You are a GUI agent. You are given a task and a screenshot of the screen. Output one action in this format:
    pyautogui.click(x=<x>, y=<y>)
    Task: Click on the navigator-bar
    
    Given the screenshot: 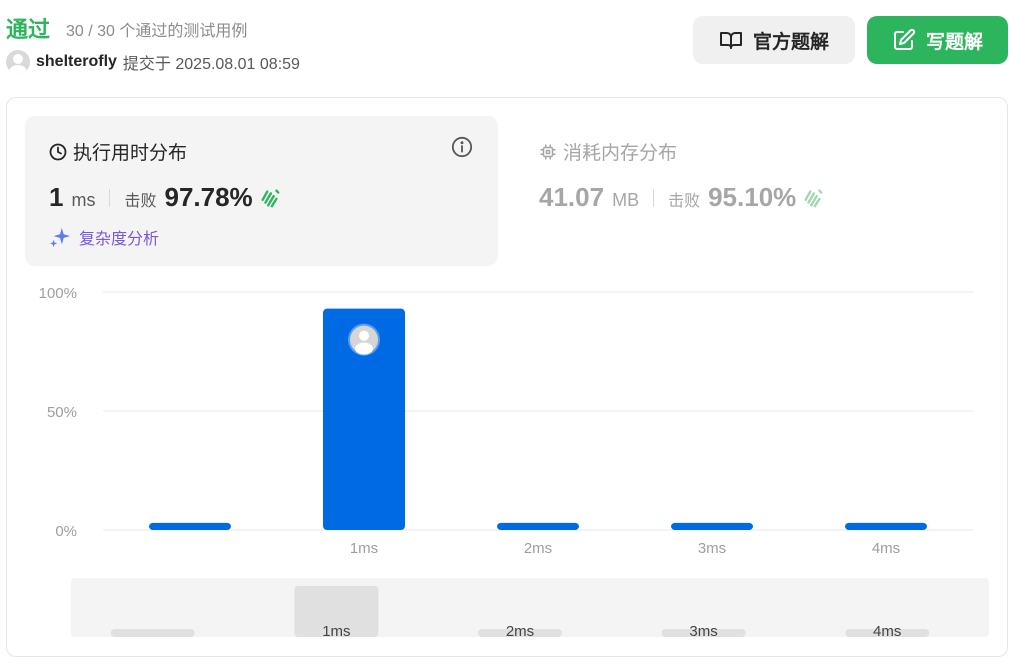 What is the action you would take?
    pyautogui.click(x=152, y=633)
    